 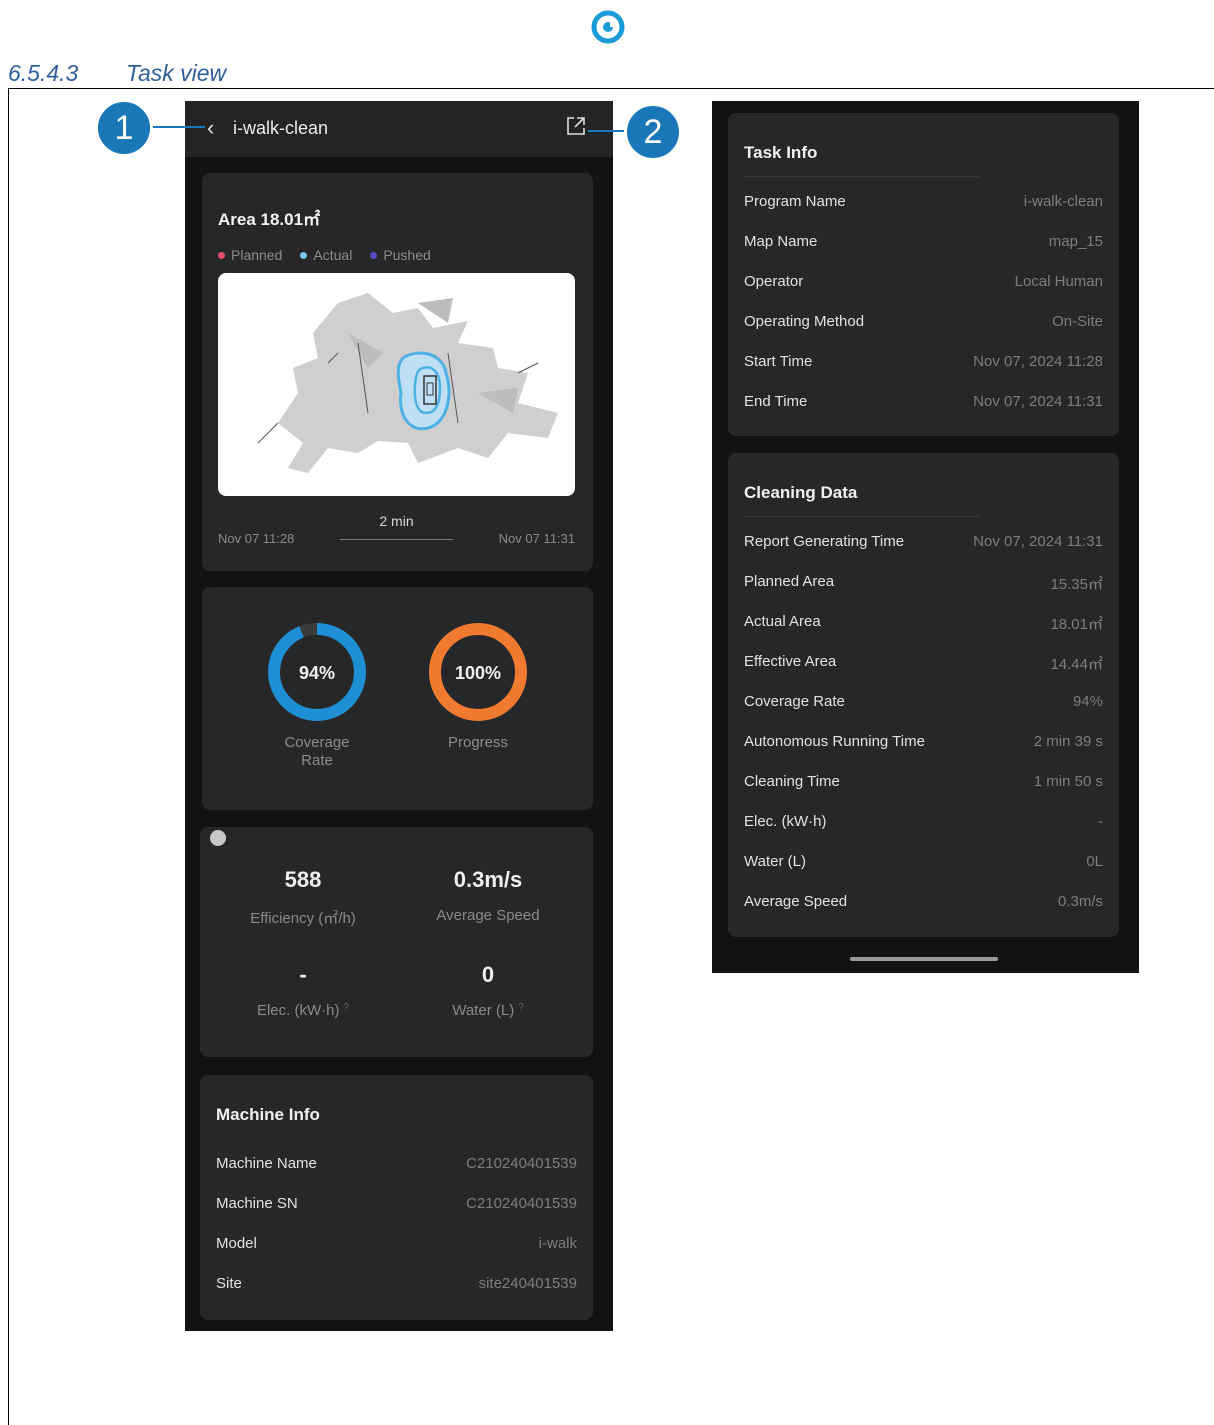 I want to click on progress-card: 94% Coverage Rate 100% Progress, so click(x=397, y=698).